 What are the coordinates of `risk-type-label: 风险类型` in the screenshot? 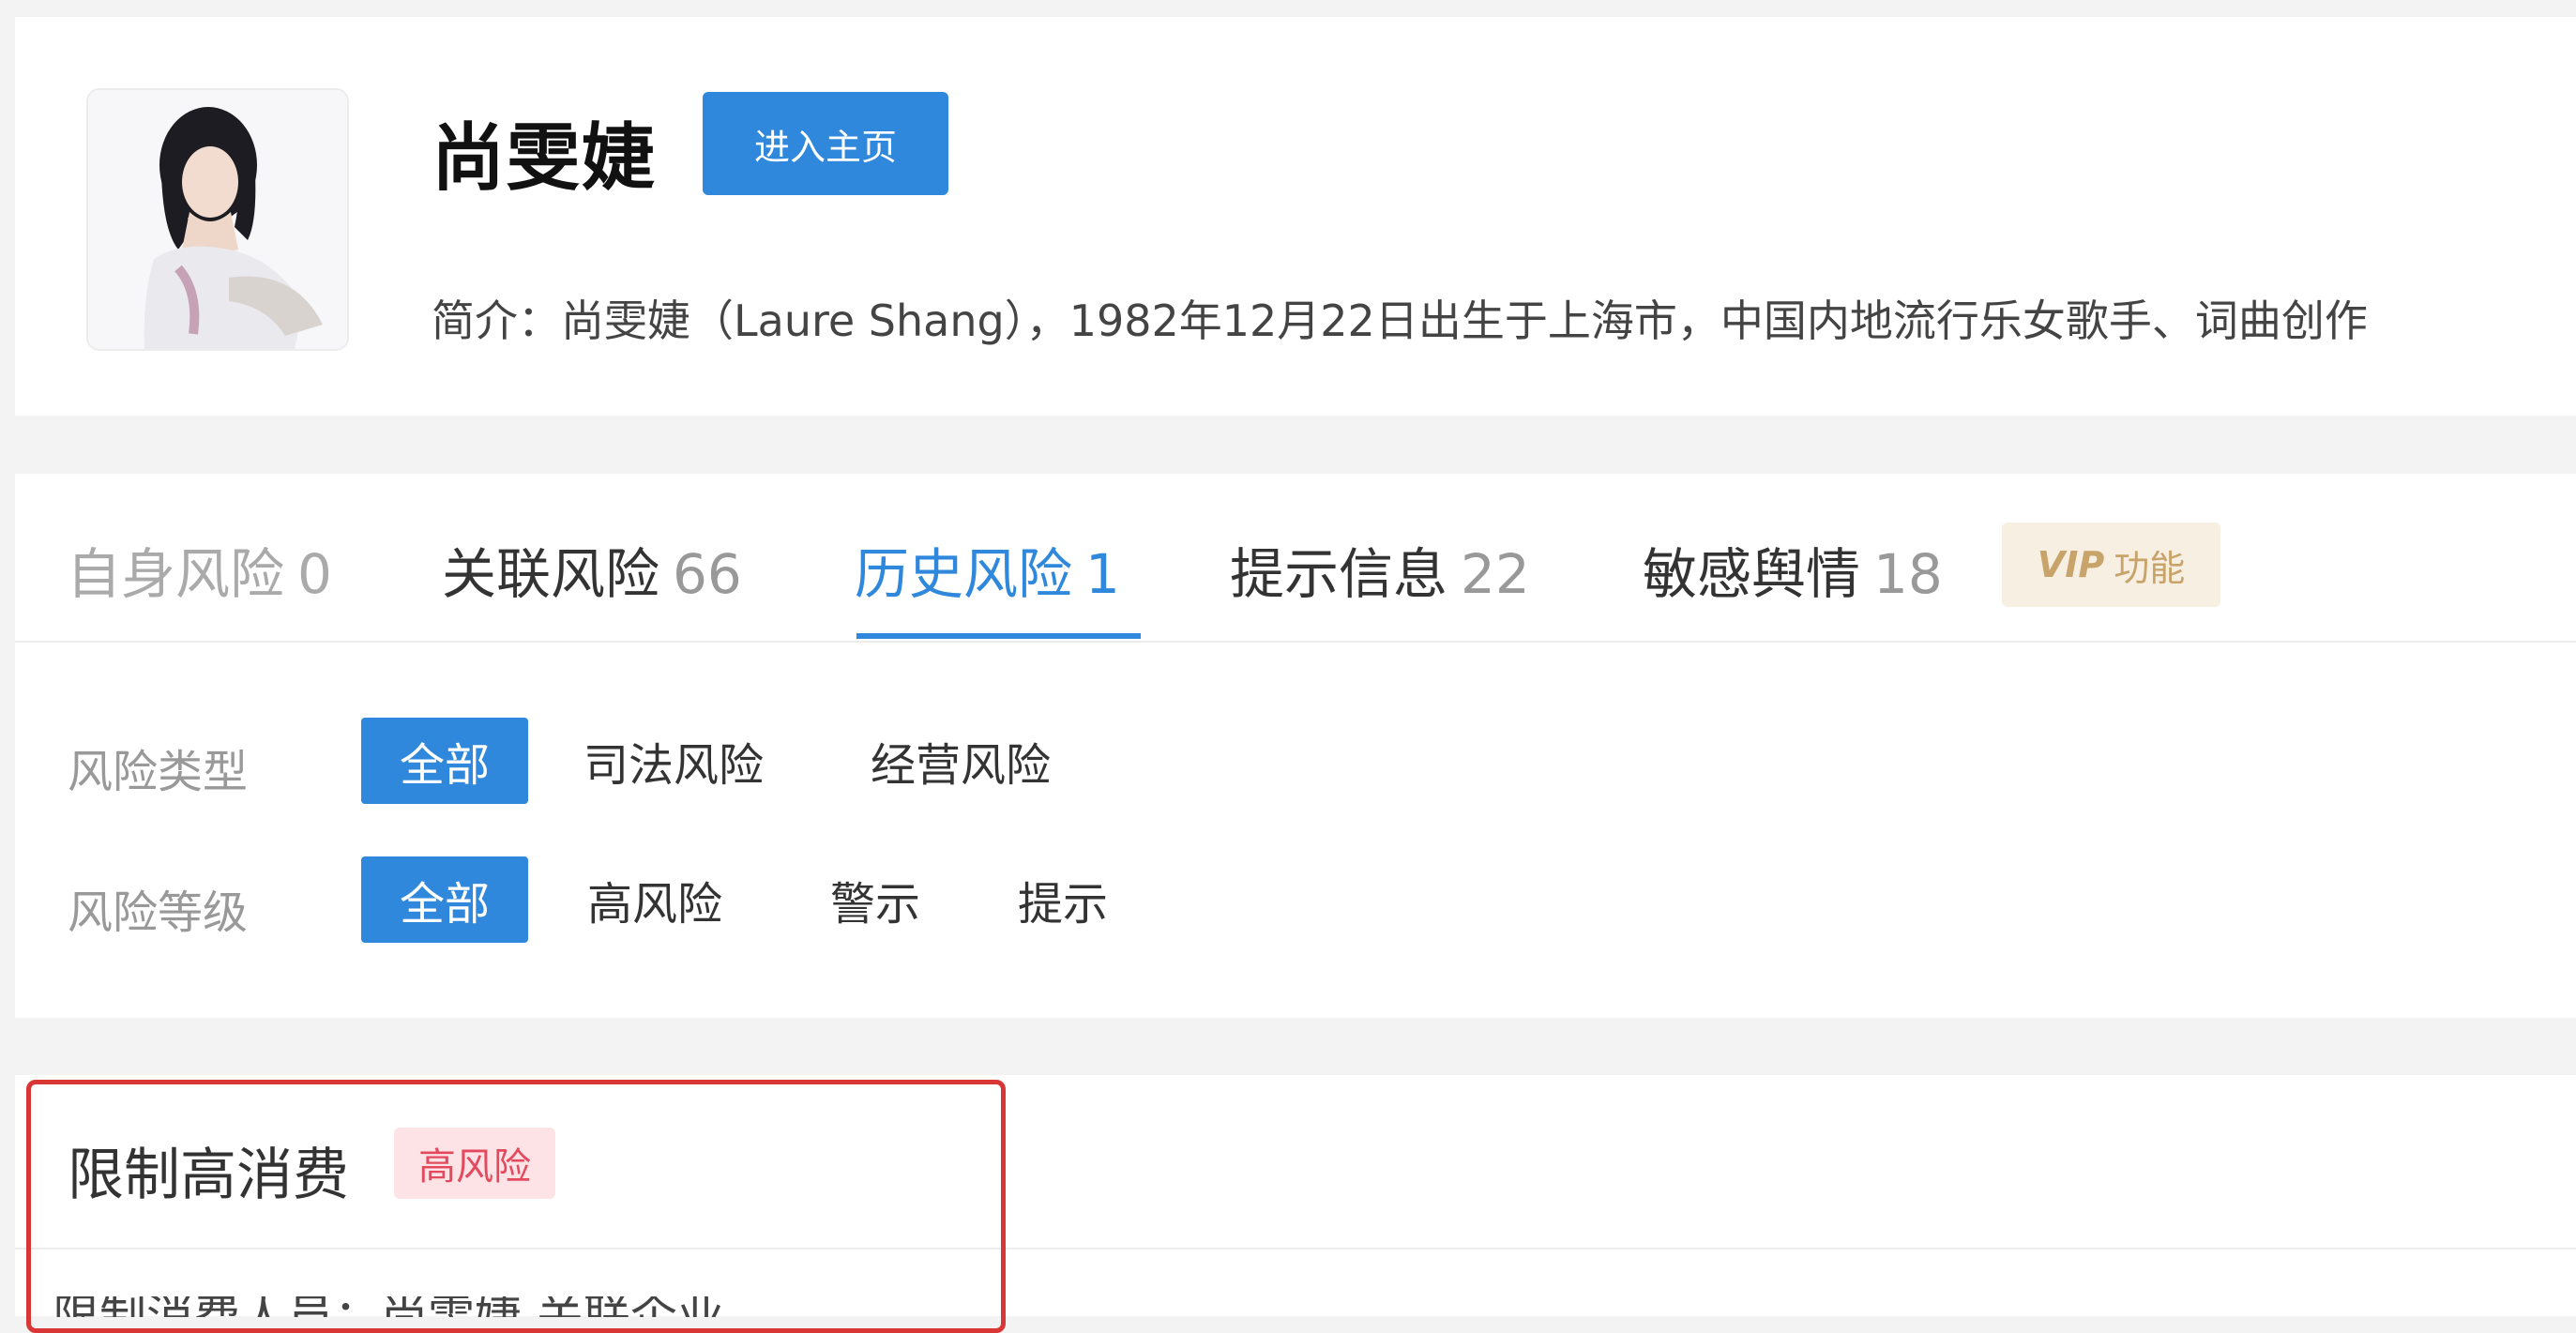 It's located at (159, 772).